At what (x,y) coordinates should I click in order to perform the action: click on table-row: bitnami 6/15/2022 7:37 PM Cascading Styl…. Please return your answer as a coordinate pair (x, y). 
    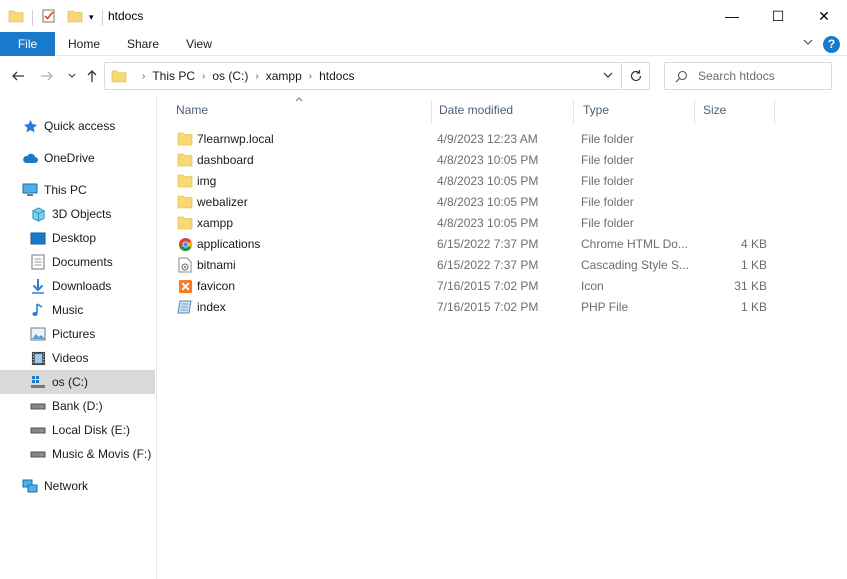
    Looking at the image, I should click on (502, 265).